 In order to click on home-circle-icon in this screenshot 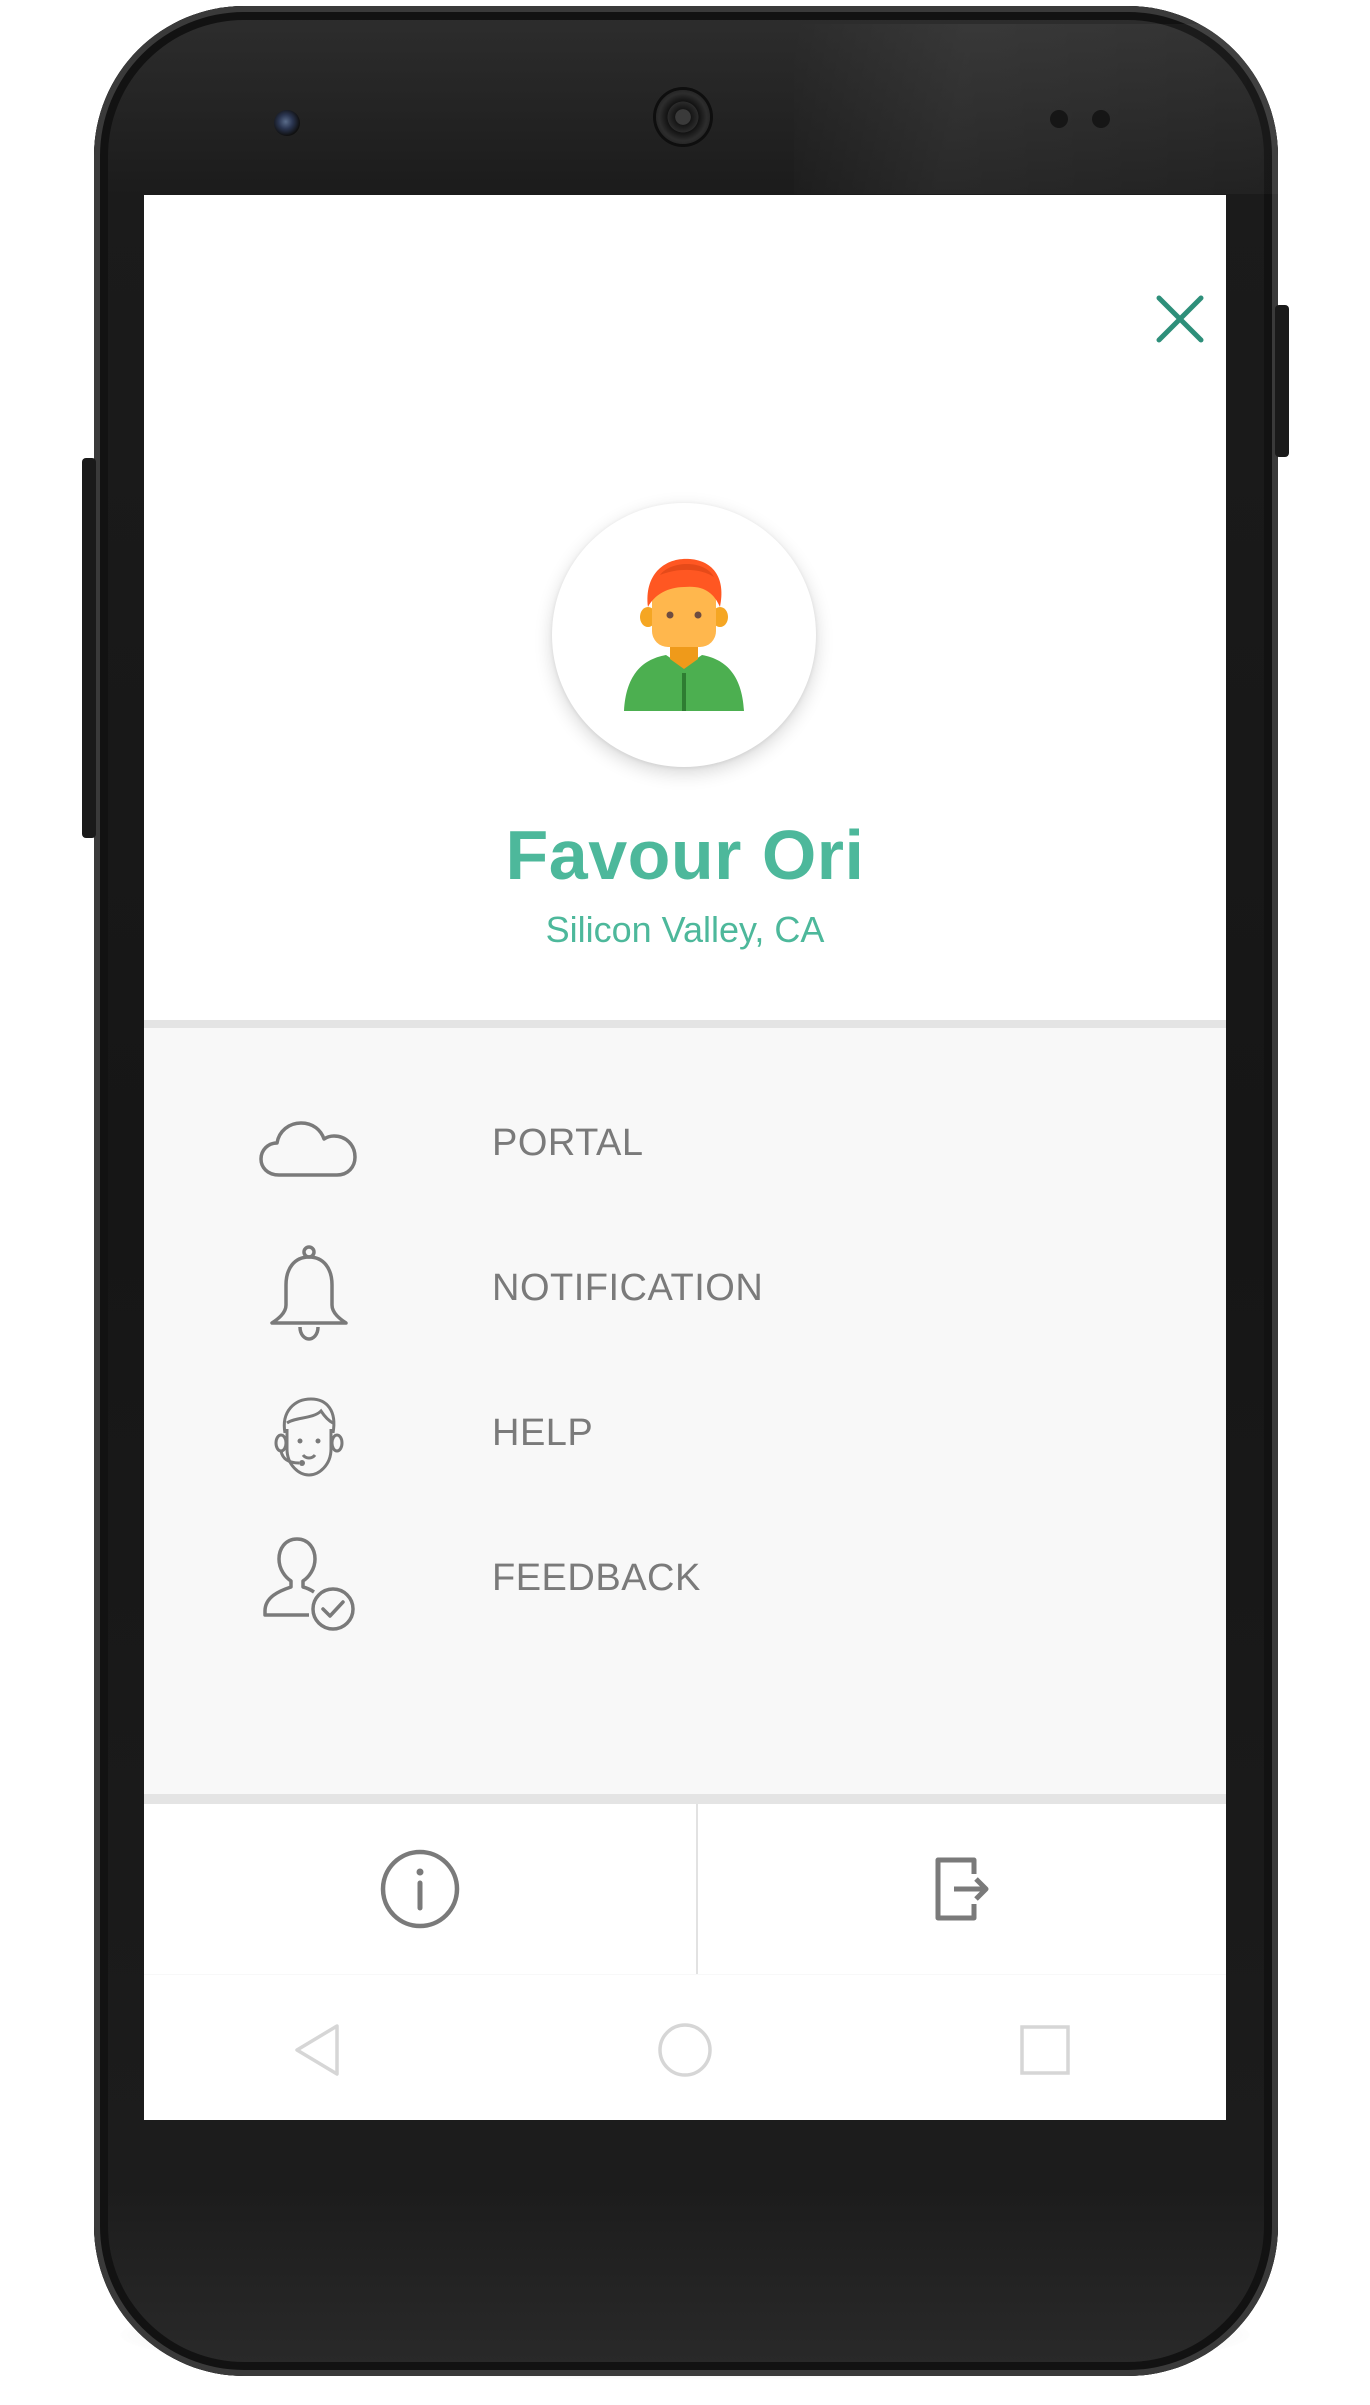, I will do `click(685, 2050)`.